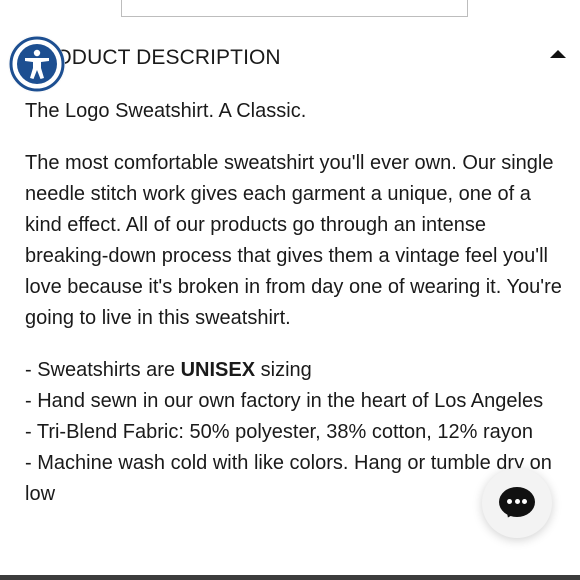 The height and width of the screenshot is (580, 580). What do you see at coordinates (218, 370) in the screenshot?
I see `list-item-emphasis: UNISEX` at bounding box center [218, 370].